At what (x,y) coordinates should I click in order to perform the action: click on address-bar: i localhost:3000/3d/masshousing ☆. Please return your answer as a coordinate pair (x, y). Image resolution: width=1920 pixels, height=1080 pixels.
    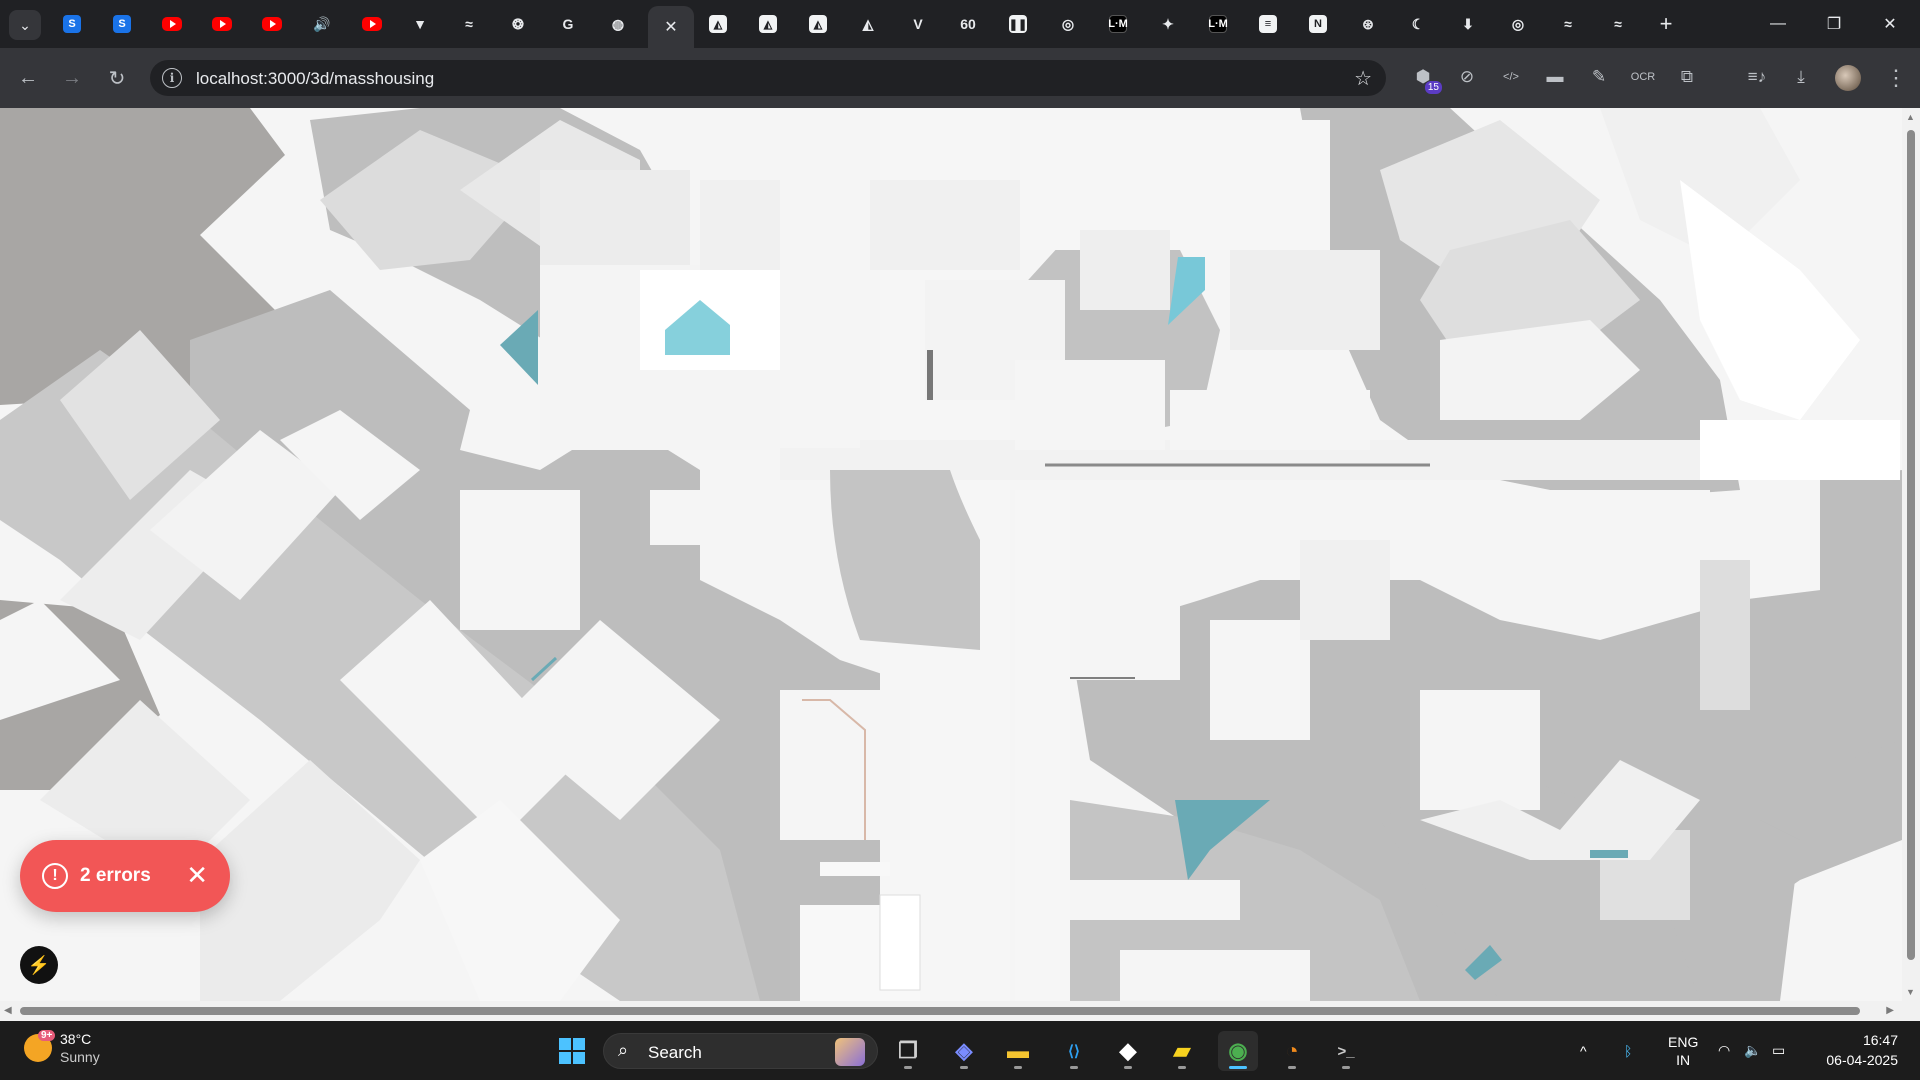
    Looking at the image, I should click on (768, 78).